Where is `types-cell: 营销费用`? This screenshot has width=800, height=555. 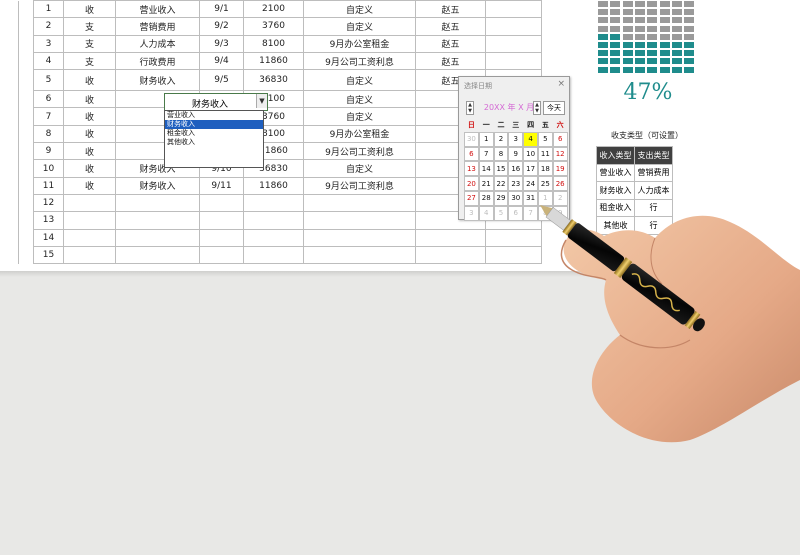 types-cell: 营销费用 is located at coordinates (653, 172).